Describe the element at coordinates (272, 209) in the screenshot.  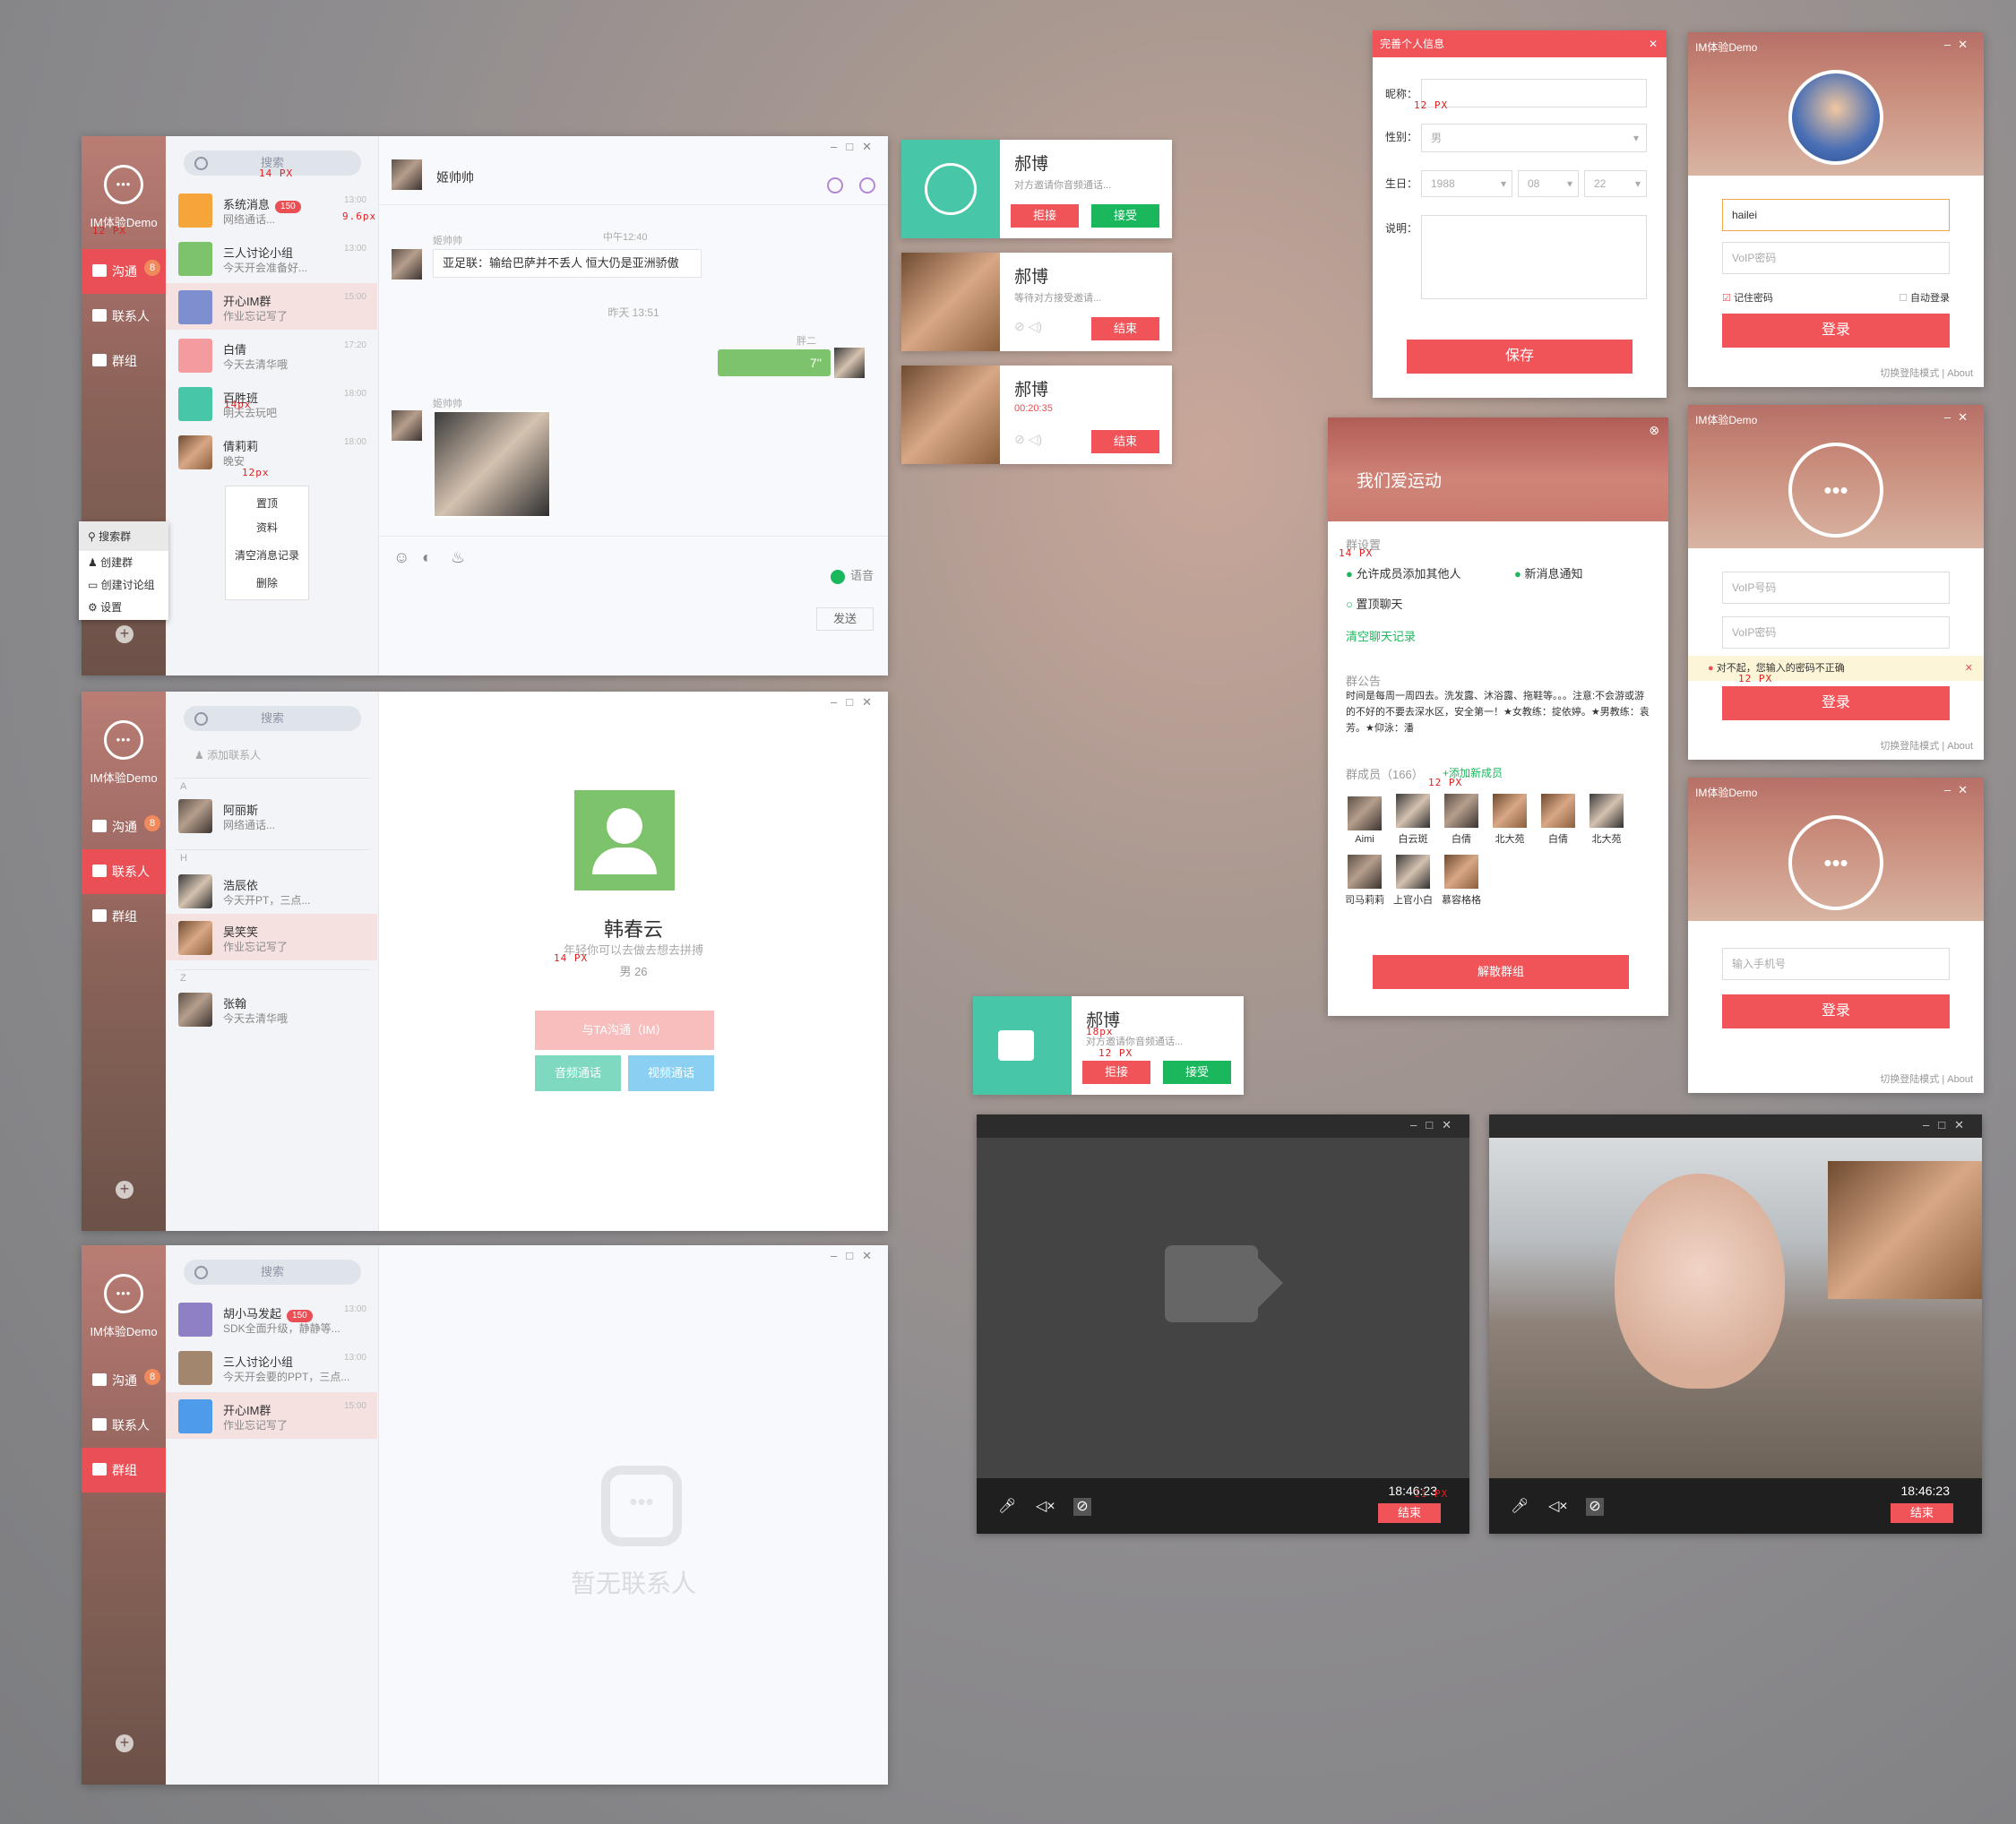
I see `list-item: 系统消息 150 网络通话... 13:00` at that location.